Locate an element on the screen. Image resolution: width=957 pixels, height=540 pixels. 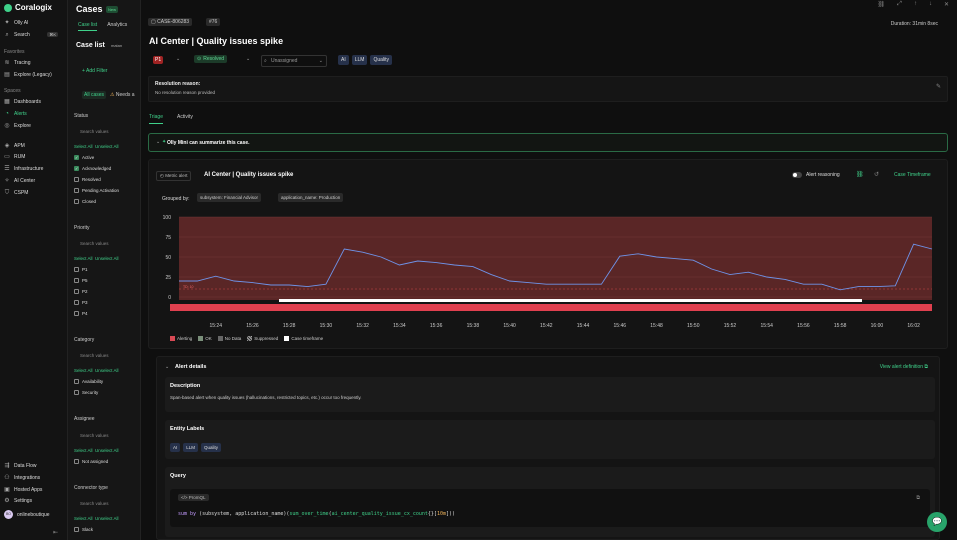
assignee-option: Not assigned is located at coordinates (91, 461).